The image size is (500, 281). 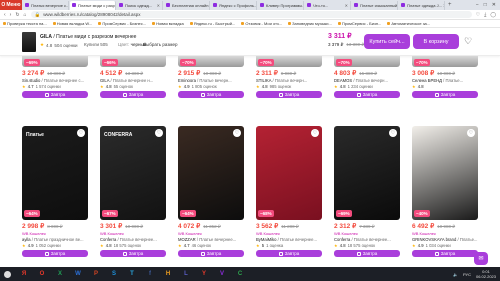 What do you see at coordinates (42, 274) in the screenshot?
I see `taskbar-app-icon: O` at bounding box center [42, 274].